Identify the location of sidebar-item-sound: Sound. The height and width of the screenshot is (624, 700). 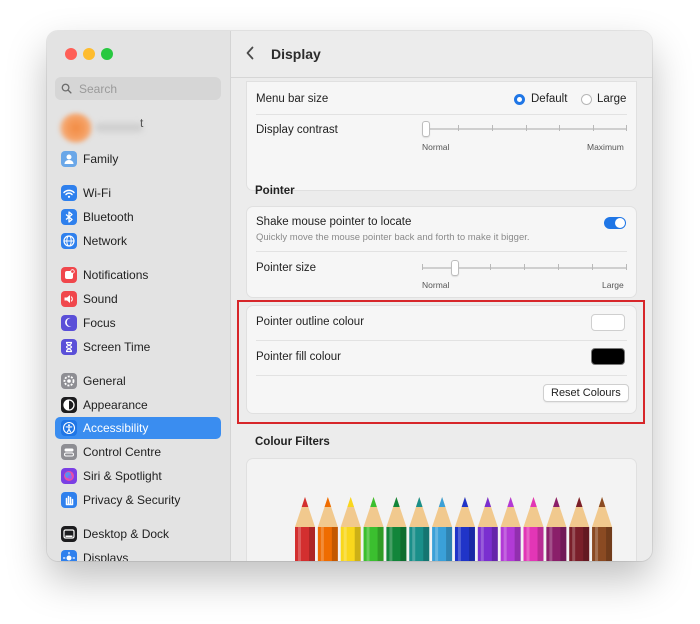
(138, 299).